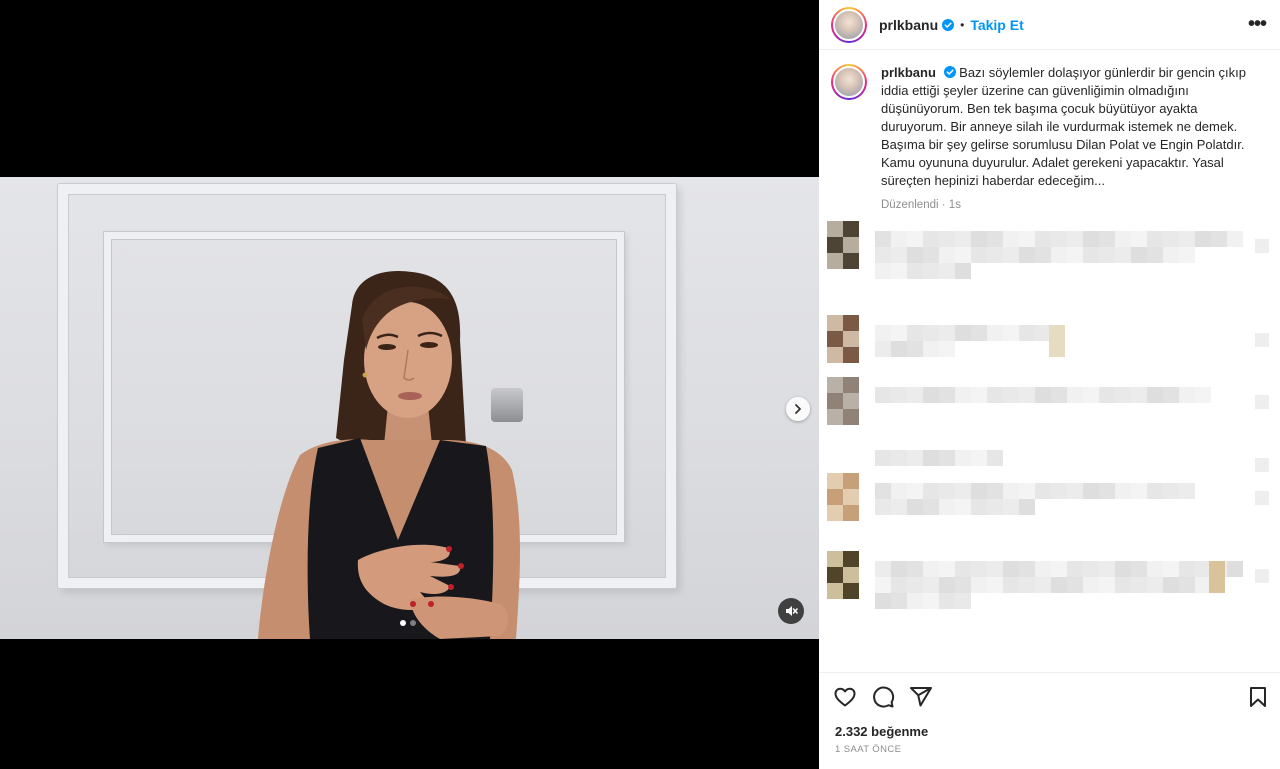 The image size is (1280, 769). Describe the element at coordinates (791, 611) in the screenshot. I see `mute-toggle-button` at that location.